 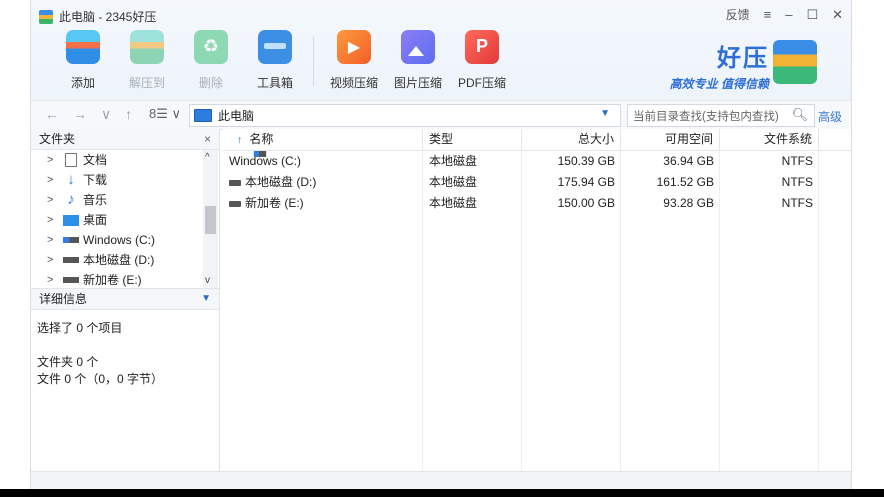 I want to click on drive-icon, so click(x=235, y=203).